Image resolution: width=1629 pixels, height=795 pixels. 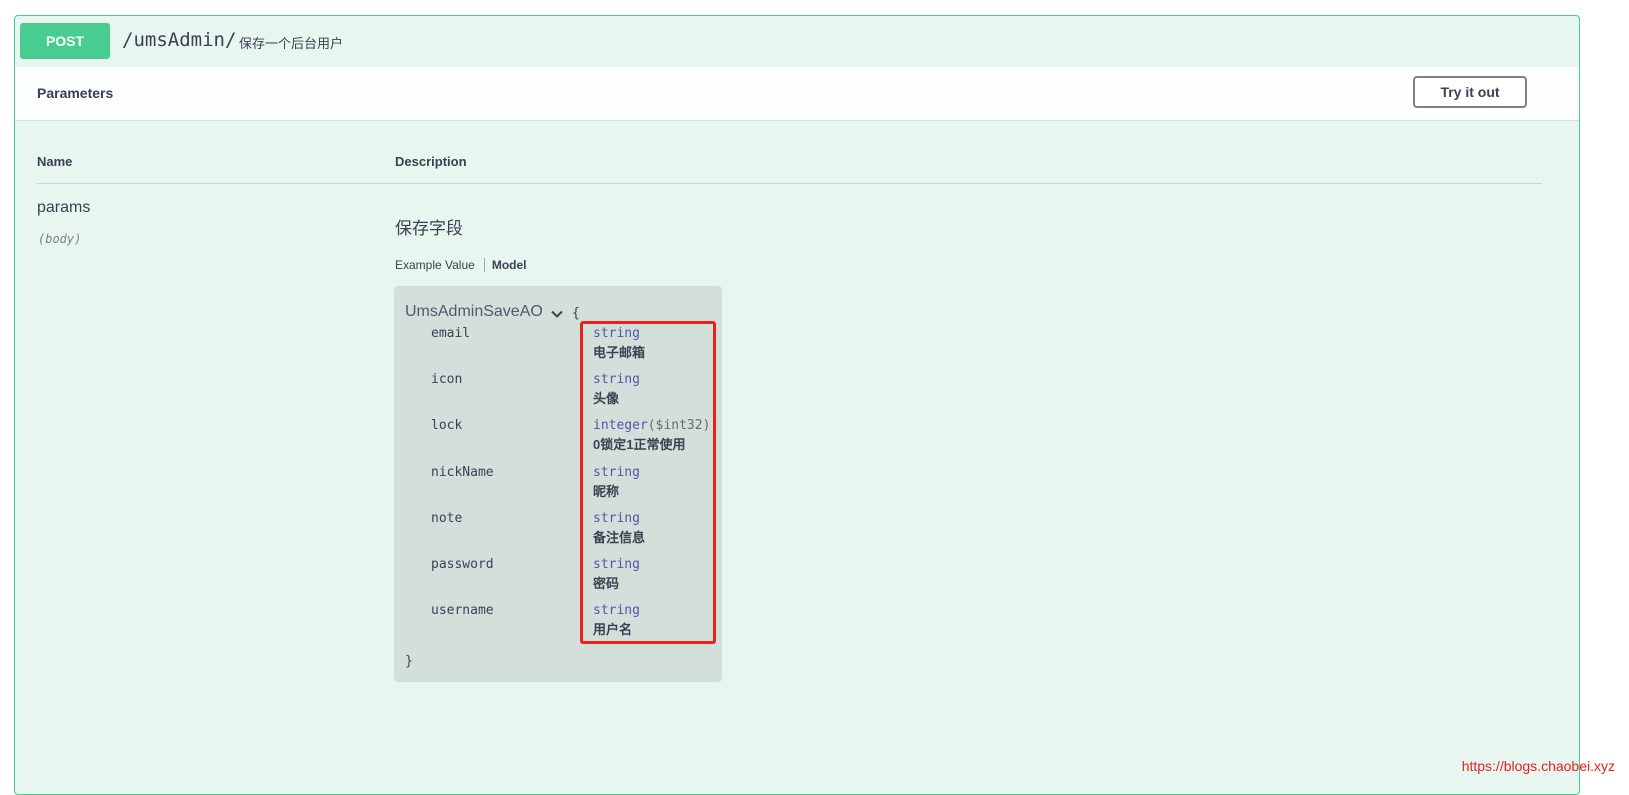 What do you see at coordinates (797, 93) in the screenshot?
I see `parameters-header: Parameters Try it out` at bounding box center [797, 93].